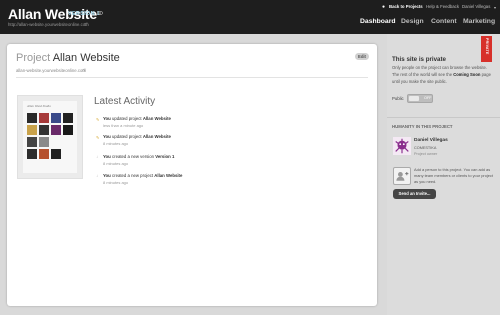  Describe the element at coordinates (412, 21) in the screenshot. I see `nav-design: Design` at that location.